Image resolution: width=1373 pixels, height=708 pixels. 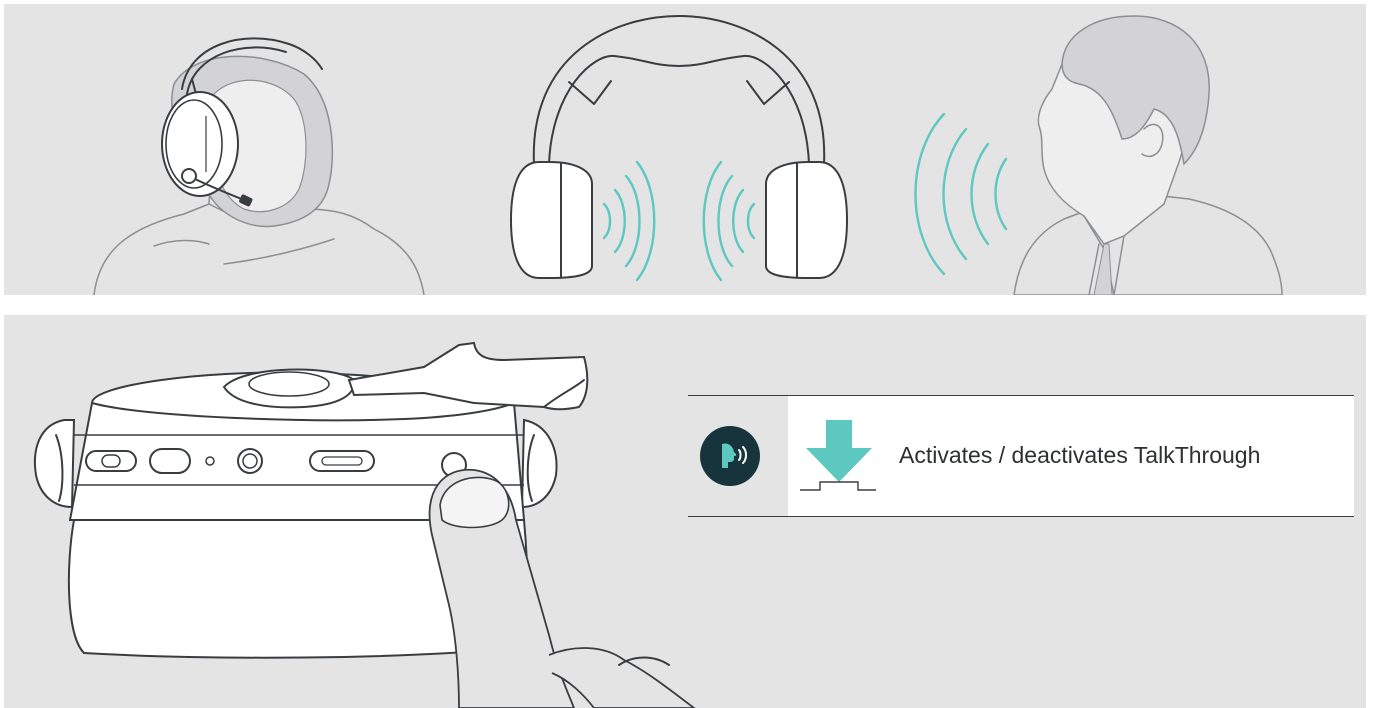 I want to click on pressing-finger, so click(x=562, y=588).